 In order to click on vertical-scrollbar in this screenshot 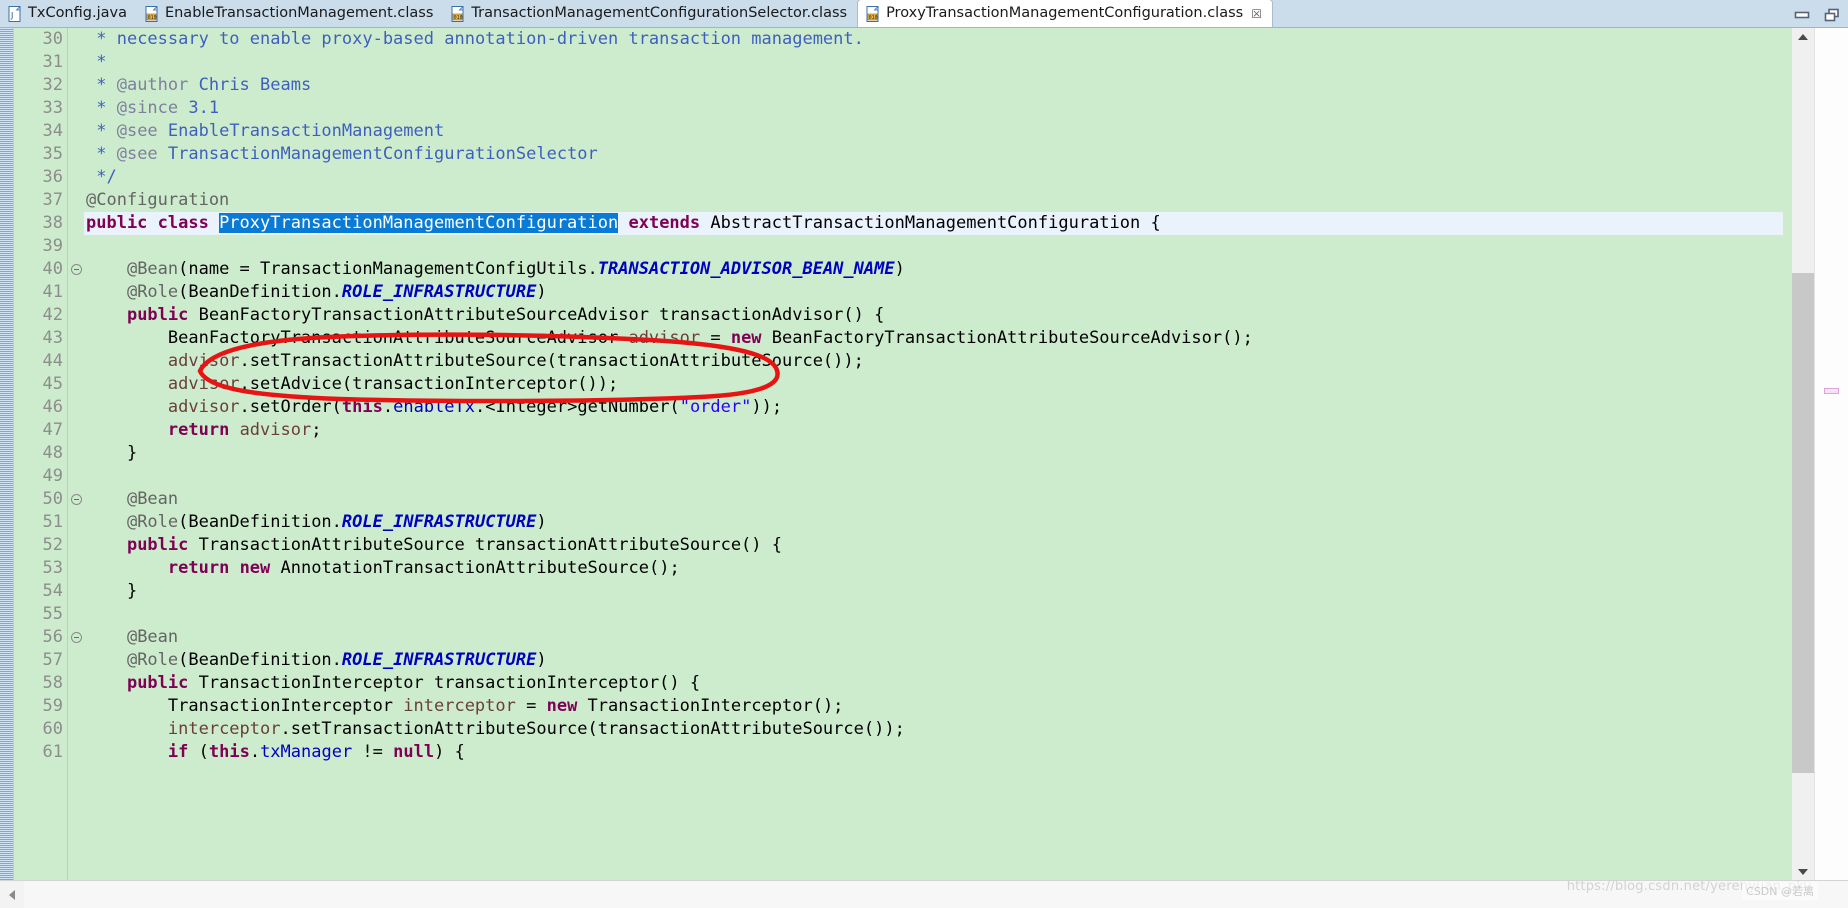, I will do `click(1803, 454)`.